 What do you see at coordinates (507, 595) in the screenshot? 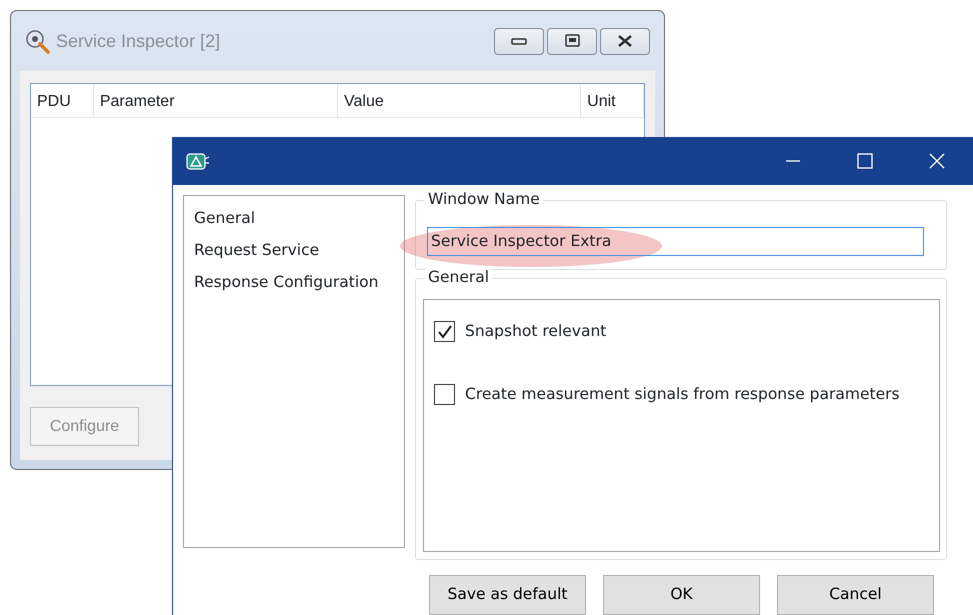
I see `save-default-button: Save as default` at bounding box center [507, 595].